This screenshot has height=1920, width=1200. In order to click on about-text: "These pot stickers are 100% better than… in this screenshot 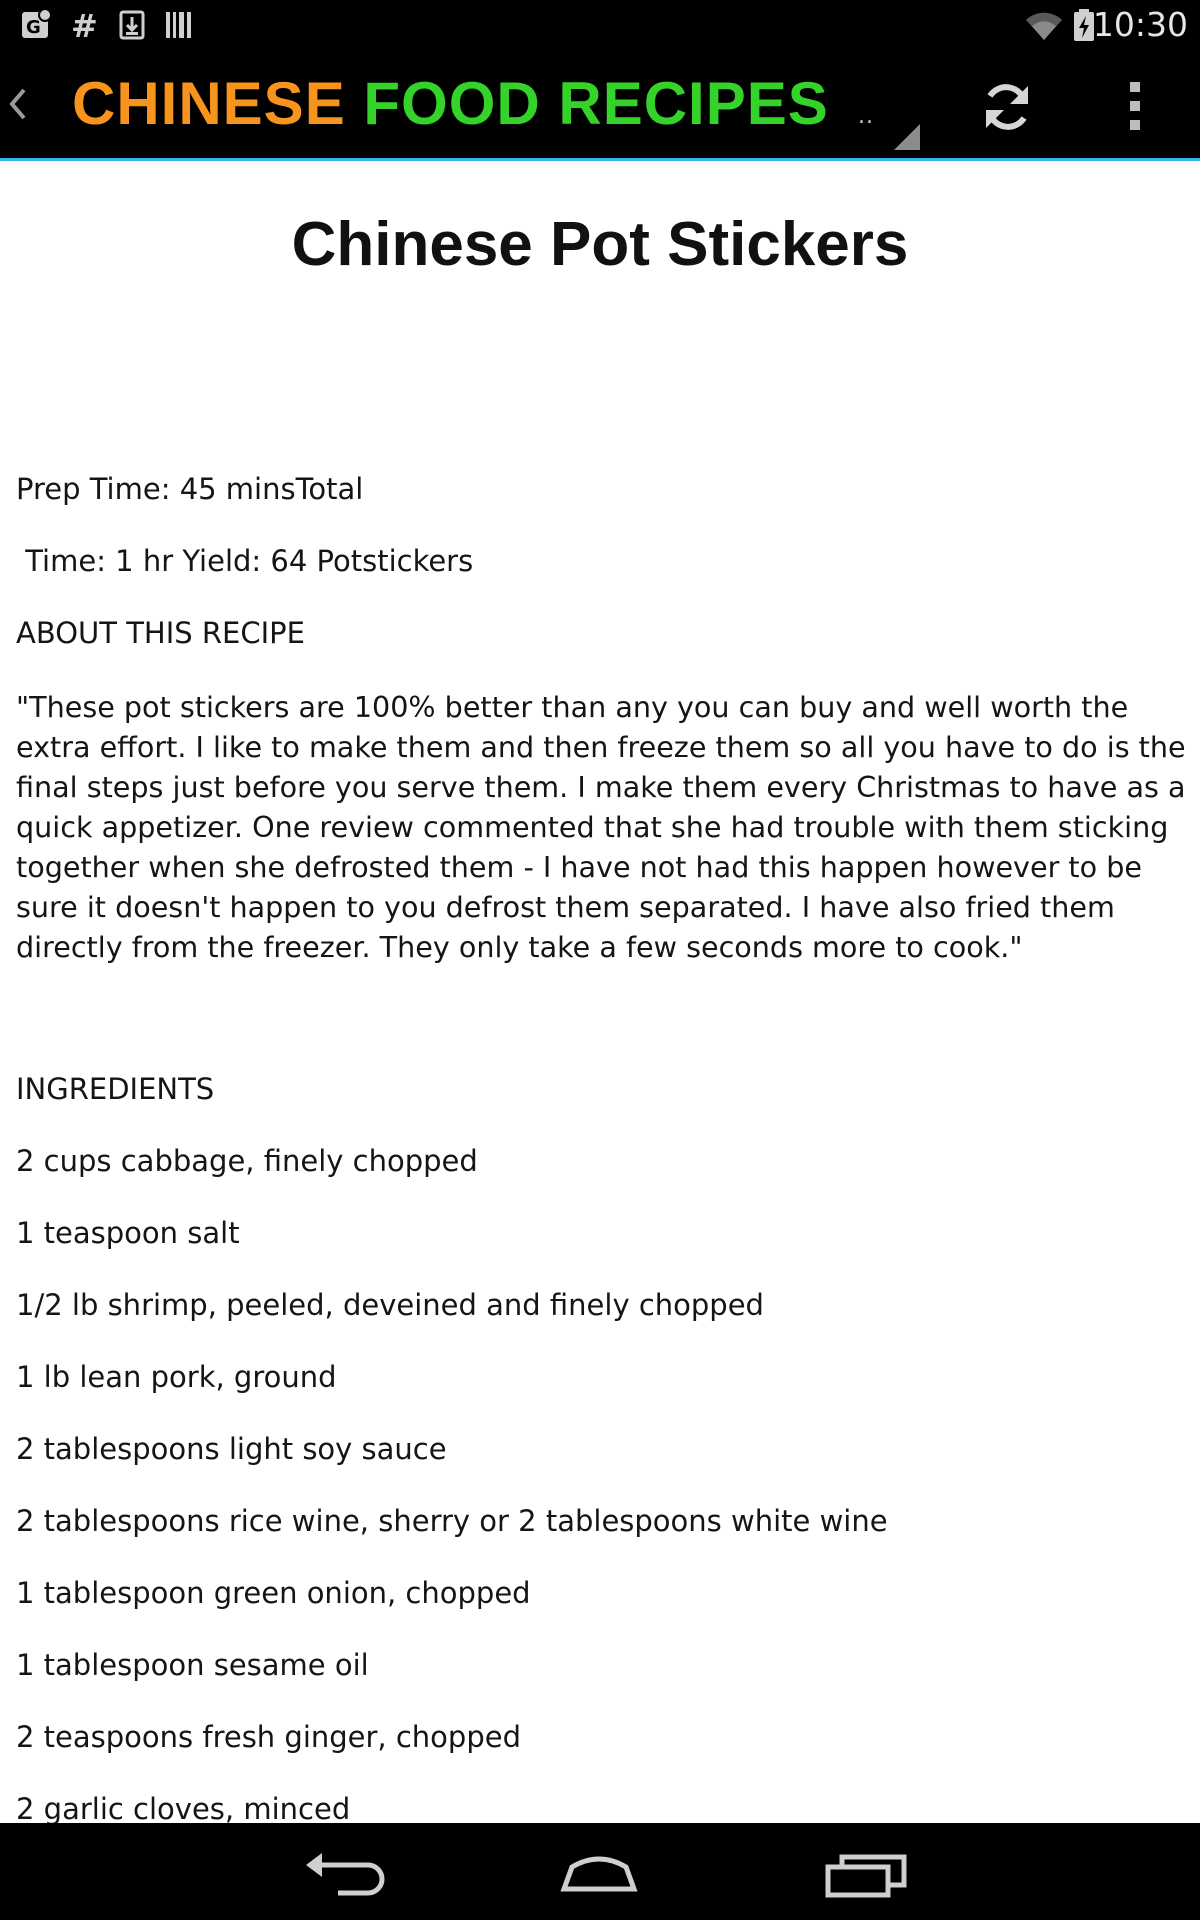, I will do `click(601, 827)`.